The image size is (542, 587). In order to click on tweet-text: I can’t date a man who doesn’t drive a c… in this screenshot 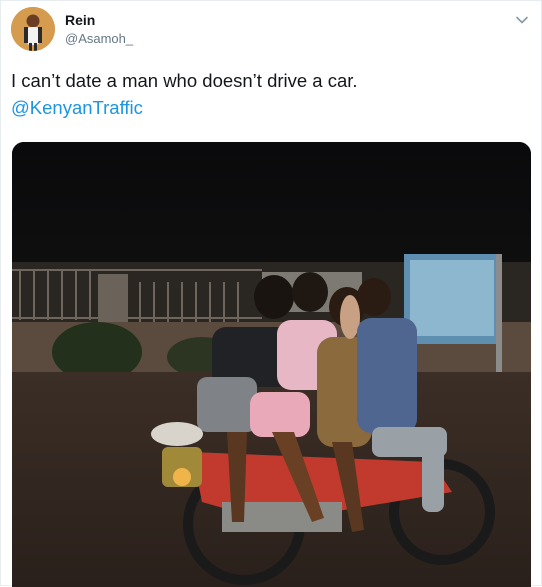, I will do `click(184, 94)`.